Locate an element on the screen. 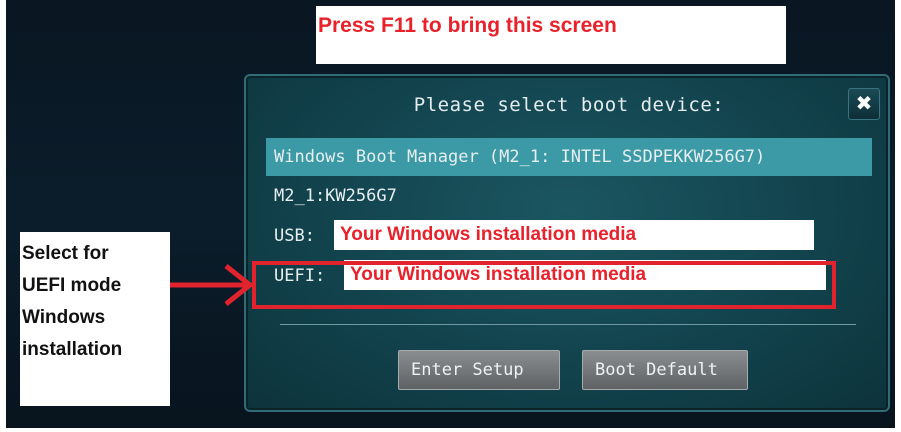 The height and width of the screenshot is (432, 901). usb-media-annotation: Your Windows installation media is located at coordinates (574, 235).